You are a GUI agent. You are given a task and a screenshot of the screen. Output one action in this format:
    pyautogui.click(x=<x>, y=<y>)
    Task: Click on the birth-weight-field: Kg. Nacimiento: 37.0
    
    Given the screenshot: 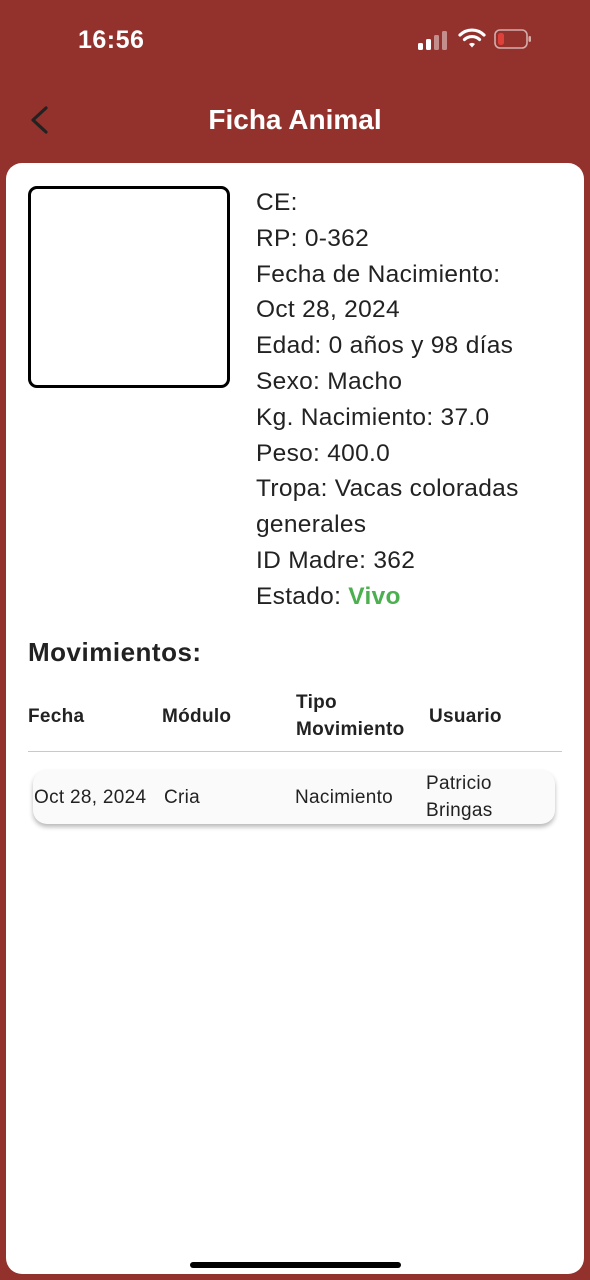 What is the action you would take?
    pyautogui.click(x=373, y=417)
    